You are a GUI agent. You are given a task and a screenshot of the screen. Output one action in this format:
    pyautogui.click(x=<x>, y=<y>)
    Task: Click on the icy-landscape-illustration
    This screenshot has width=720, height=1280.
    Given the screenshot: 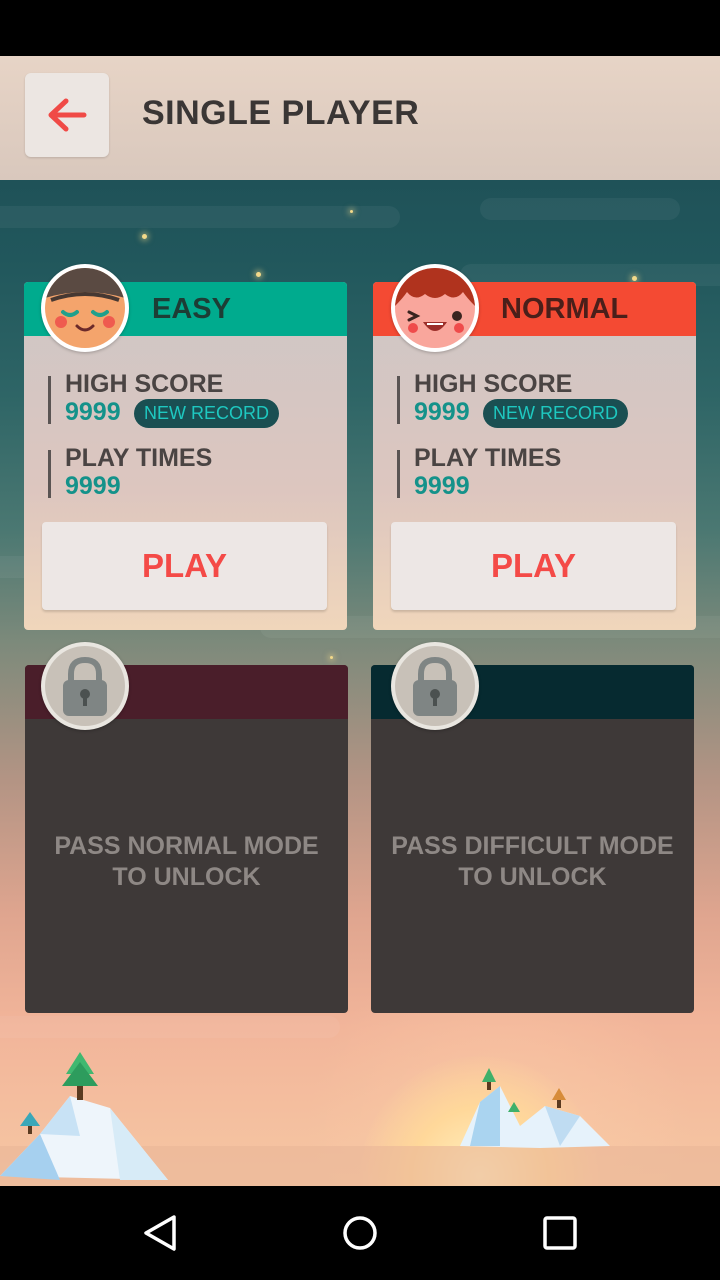 What is the action you would take?
    pyautogui.click(x=360, y=1119)
    